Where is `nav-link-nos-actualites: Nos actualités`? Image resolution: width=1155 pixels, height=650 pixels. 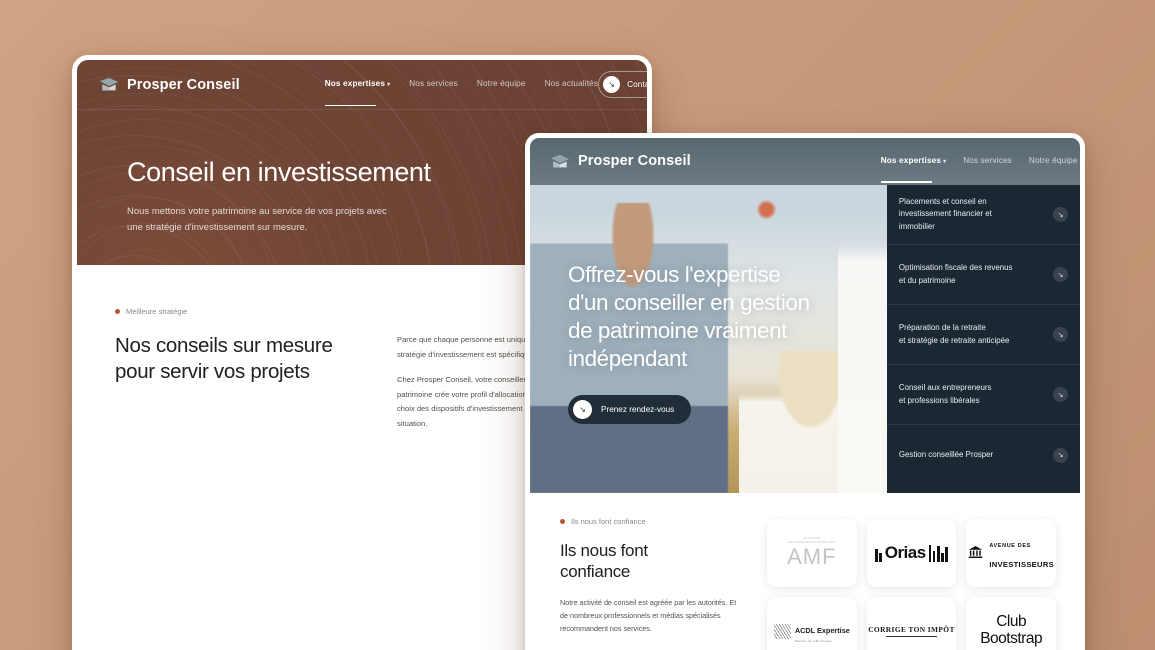
nav-link-nos-actualites: Nos actualités is located at coordinates (572, 84).